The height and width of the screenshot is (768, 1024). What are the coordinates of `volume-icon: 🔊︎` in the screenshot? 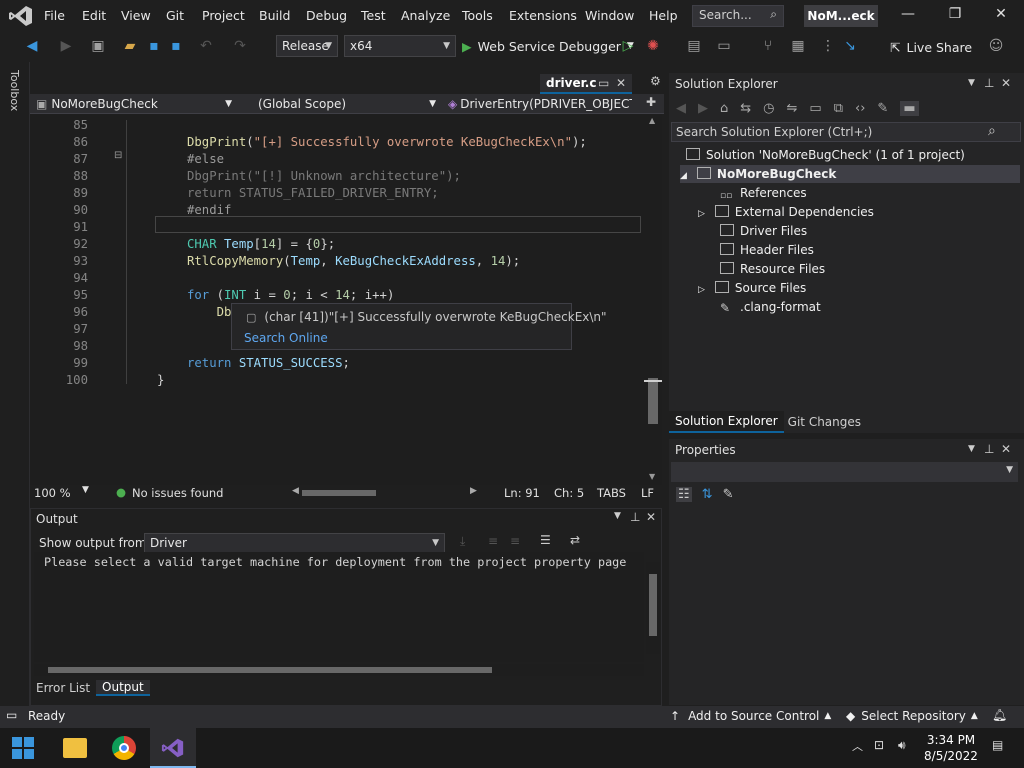 It's located at (902, 745).